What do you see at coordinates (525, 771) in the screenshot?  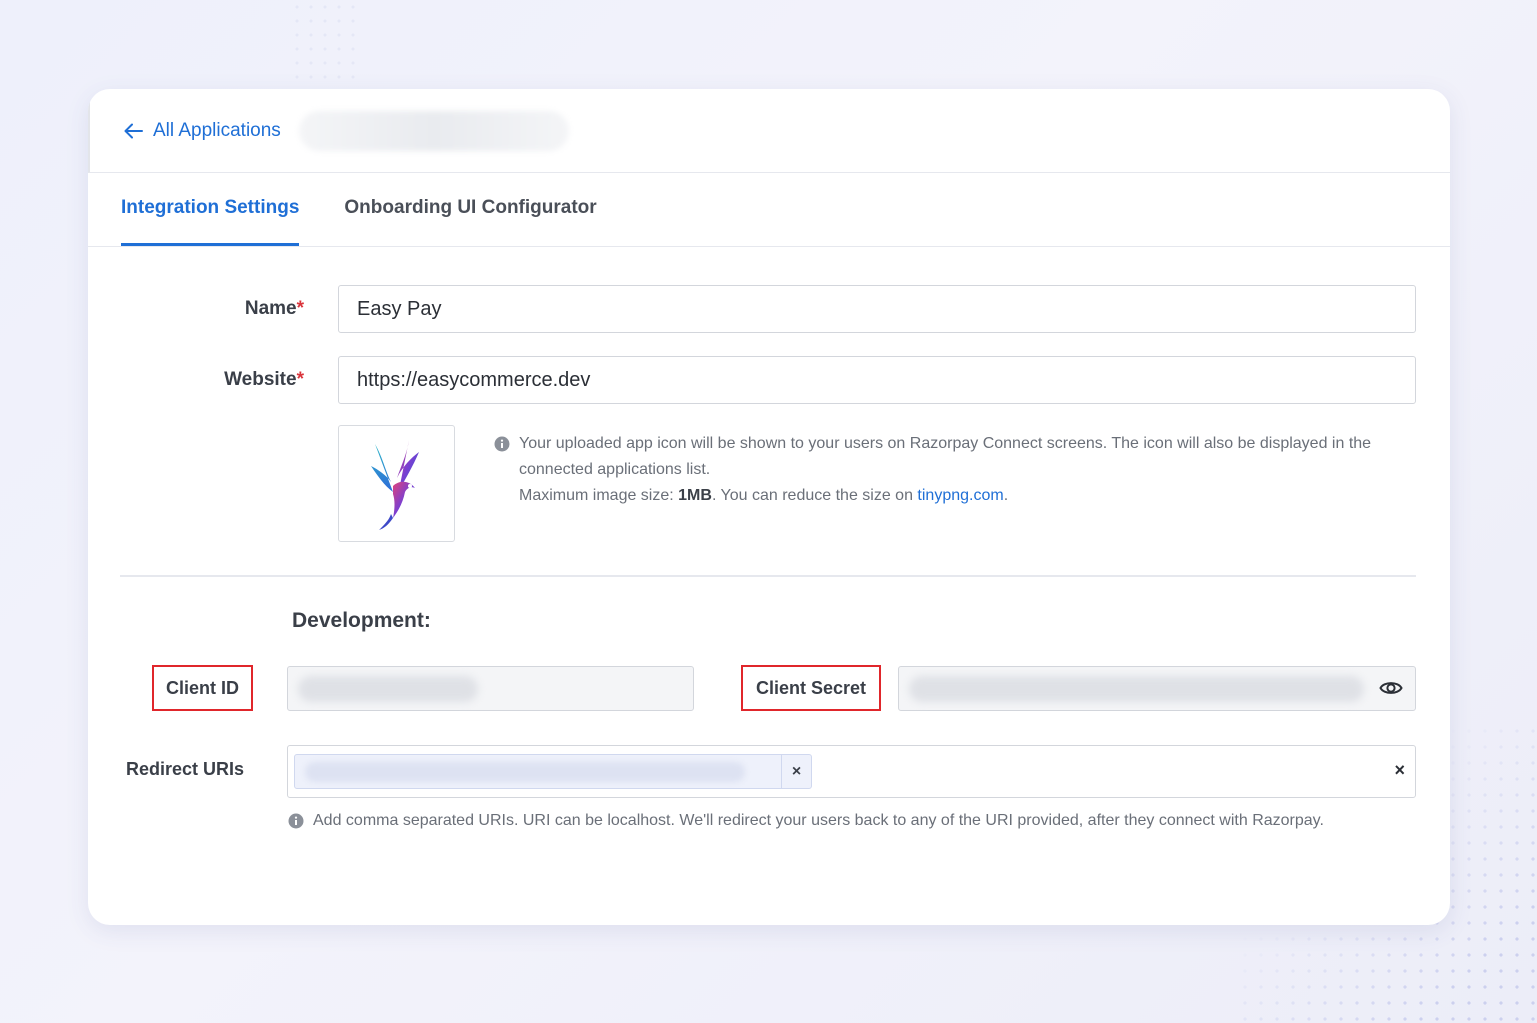 I see `redacted-redirect-uri` at bounding box center [525, 771].